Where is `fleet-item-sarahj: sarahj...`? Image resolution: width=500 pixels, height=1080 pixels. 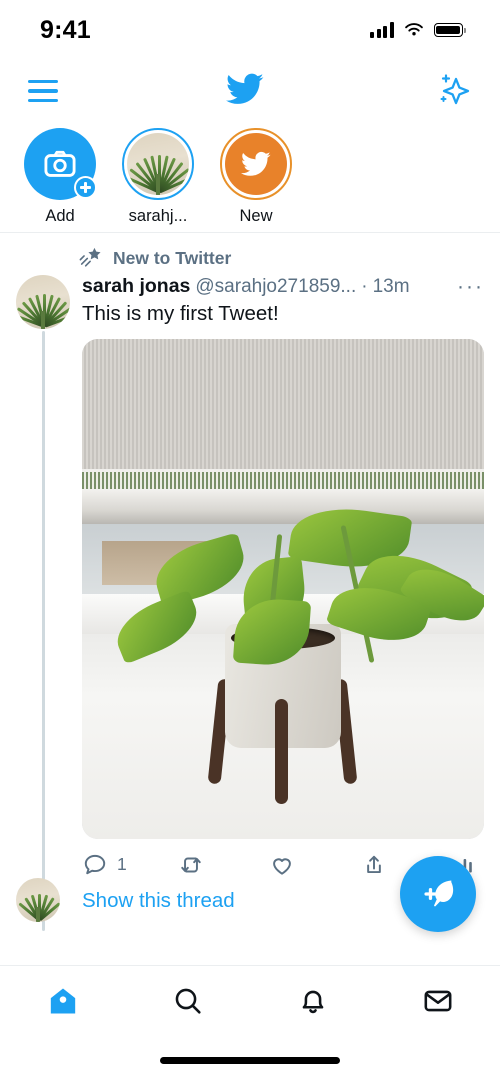
fleet-item-sarahj: sarahj... is located at coordinates (158, 177).